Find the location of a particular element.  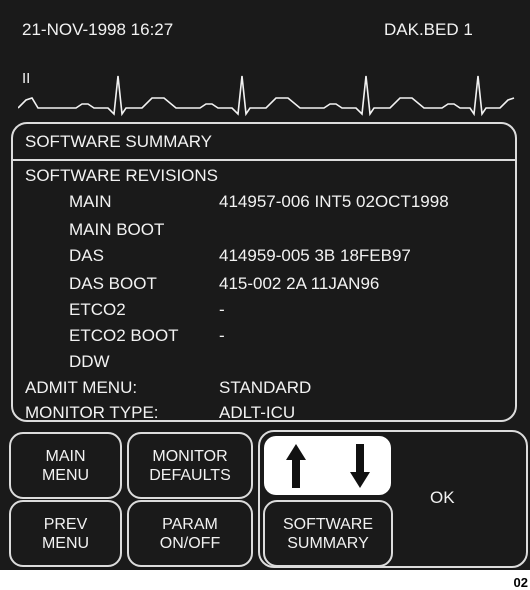

software-summary-button: SOFTWARE SUMMARY is located at coordinates (328, 533).